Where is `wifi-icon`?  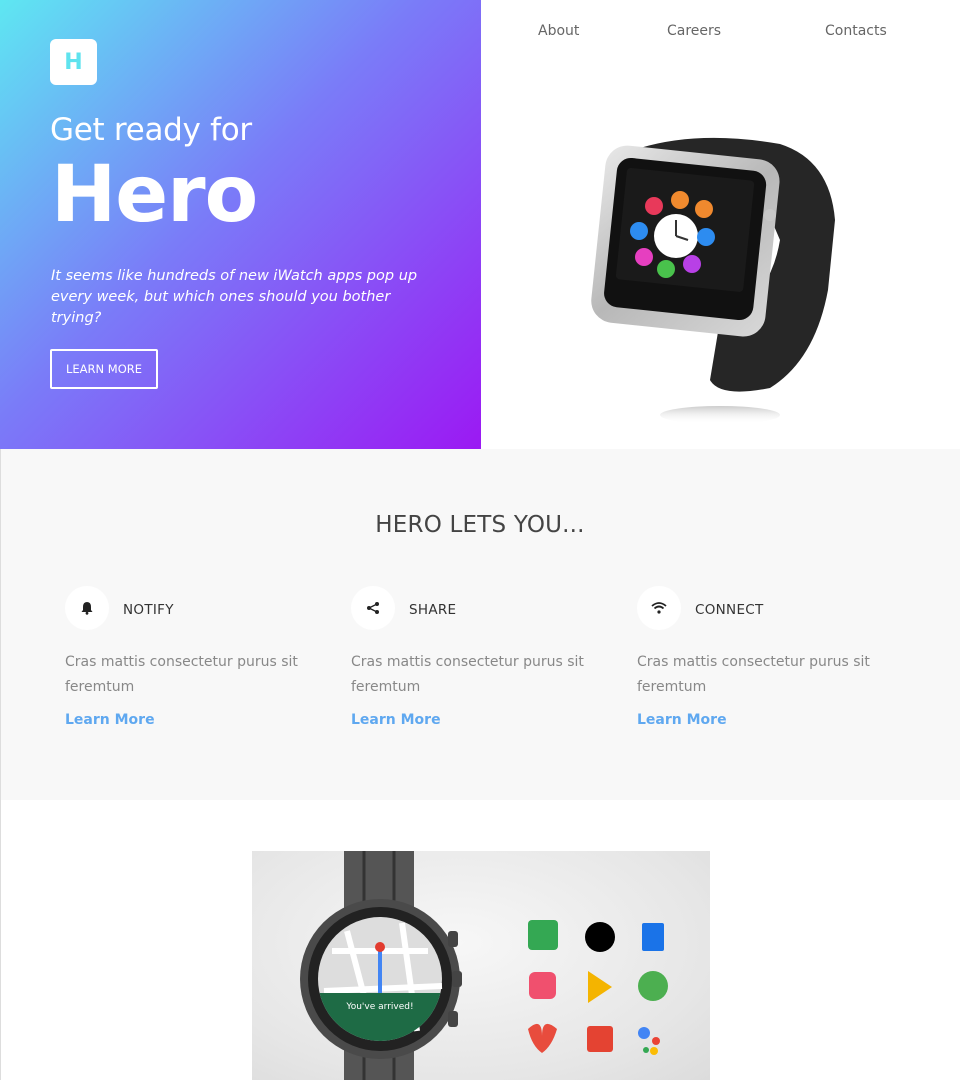 wifi-icon is located at coordinates (659, 608).